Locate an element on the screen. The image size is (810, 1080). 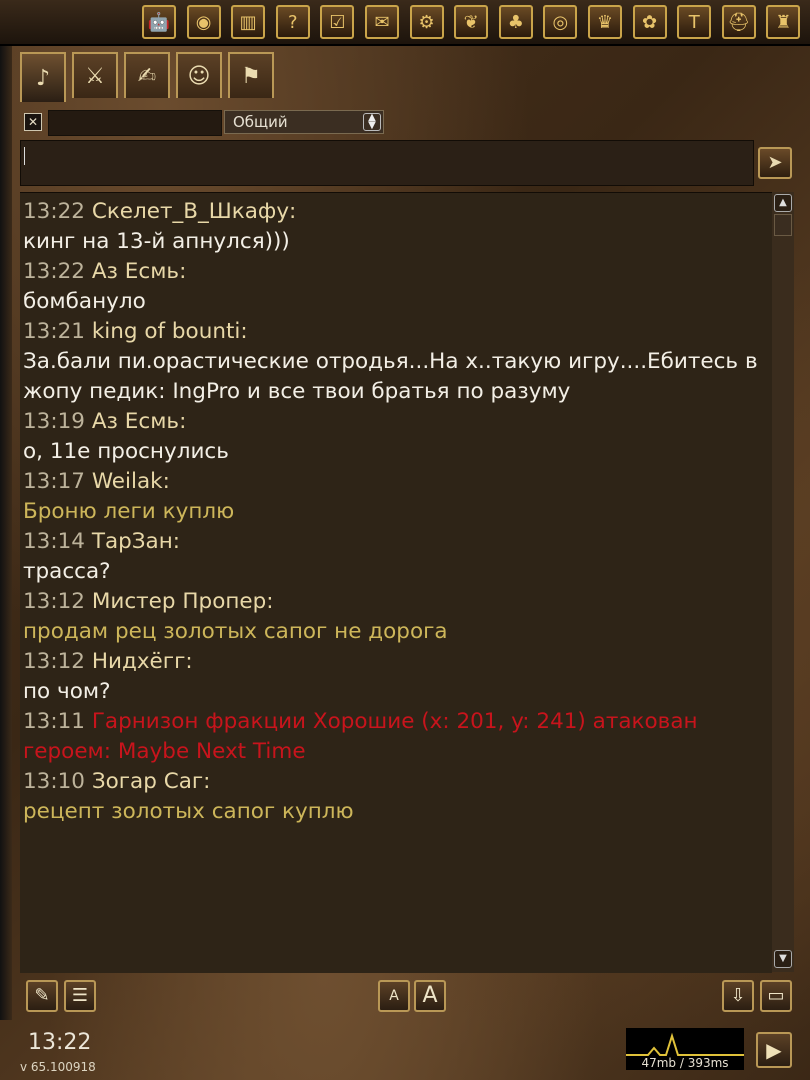
message-author: king of bounti: is located at coordinates (170, 331).